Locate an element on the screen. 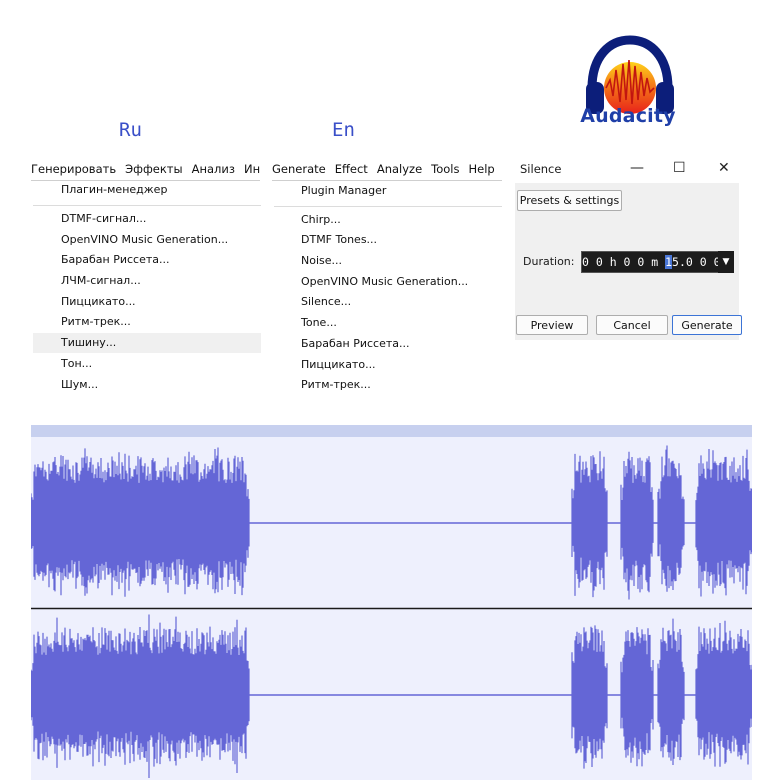 The width and height of the screenshot is (780, 780). menu-effect-en: Effect is located at coordinates (351, 169).